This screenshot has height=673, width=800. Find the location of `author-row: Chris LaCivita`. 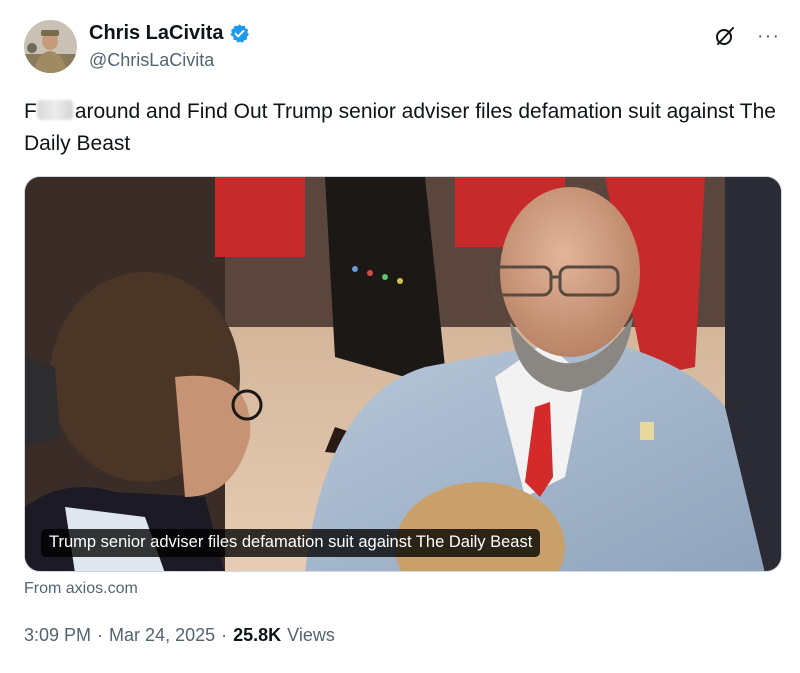

author-row: Chris LaCivita is located at coordinates (169, 33).